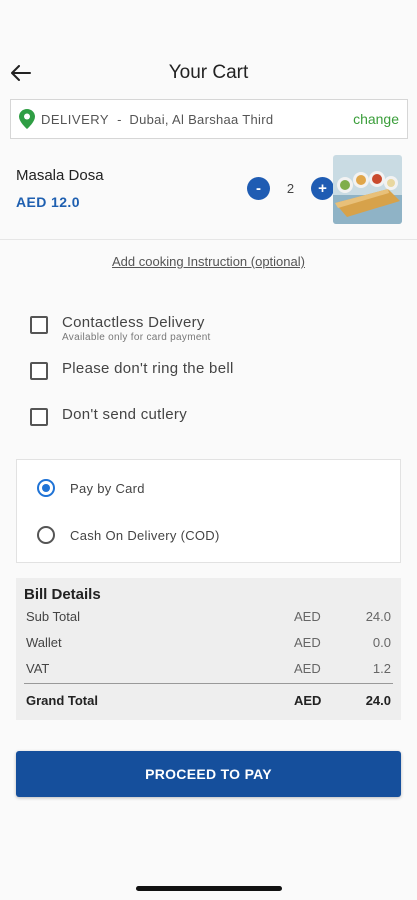 Image resolution: width=417 pixels, height=900 pixels. Describe the element at coordinates (322, 188) in the screenshot. I see `increase-quantity-button: +` at that location.